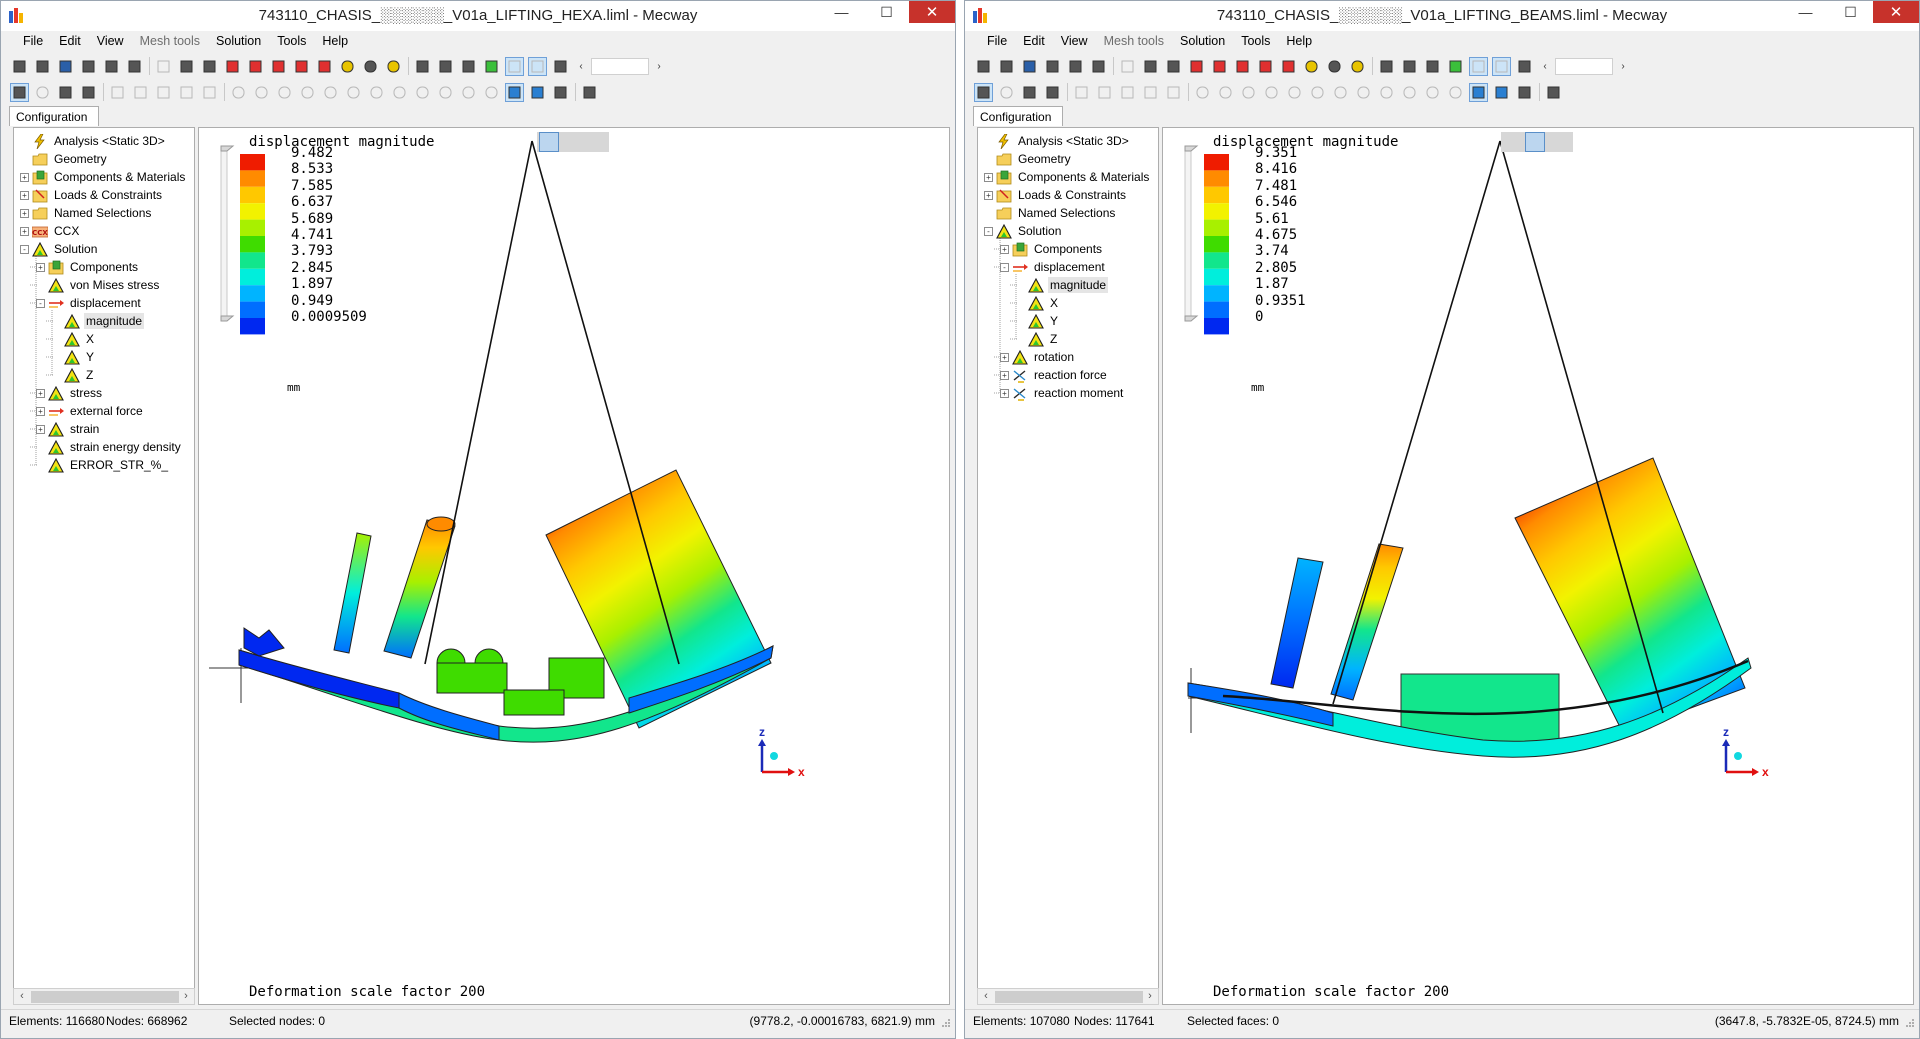  I want to click on minimize-button: —, so click(841, 12).